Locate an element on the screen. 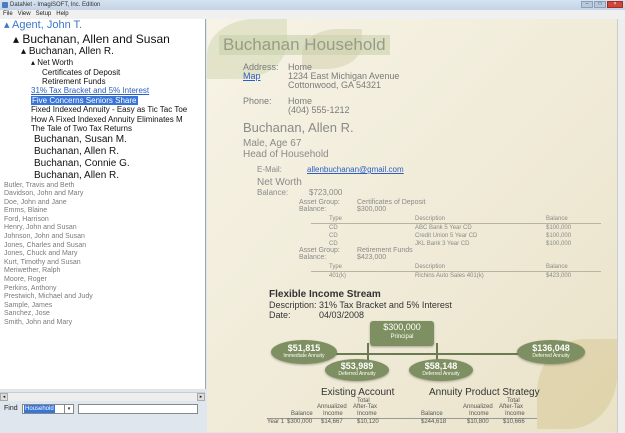 Image resolution: width=625 pixels, height=433 pixels. existing-account-heading: Existing Account is located at coordinates (358, 392).